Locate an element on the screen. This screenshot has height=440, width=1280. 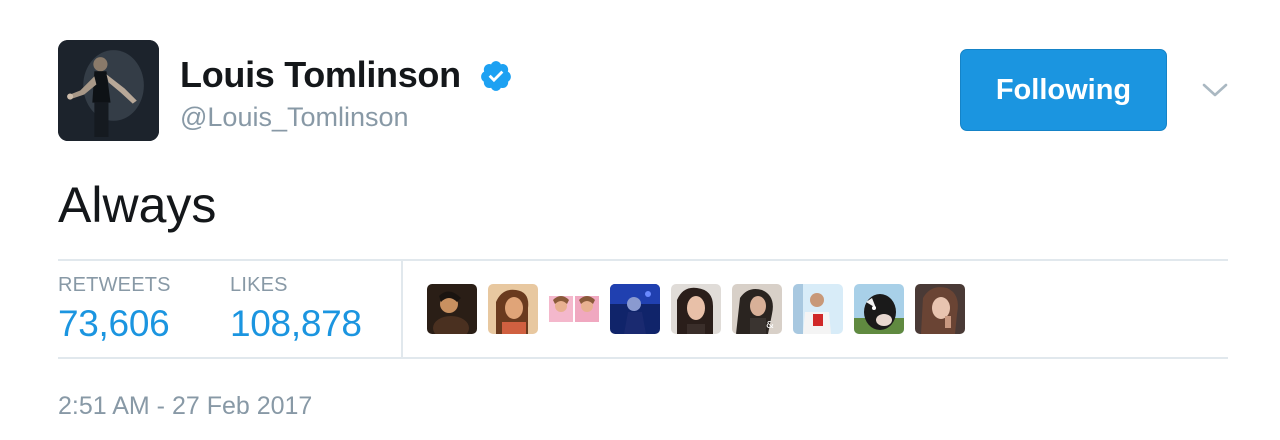
likes-stat: LIKES 108,878 is located at coordinates (296, 309).